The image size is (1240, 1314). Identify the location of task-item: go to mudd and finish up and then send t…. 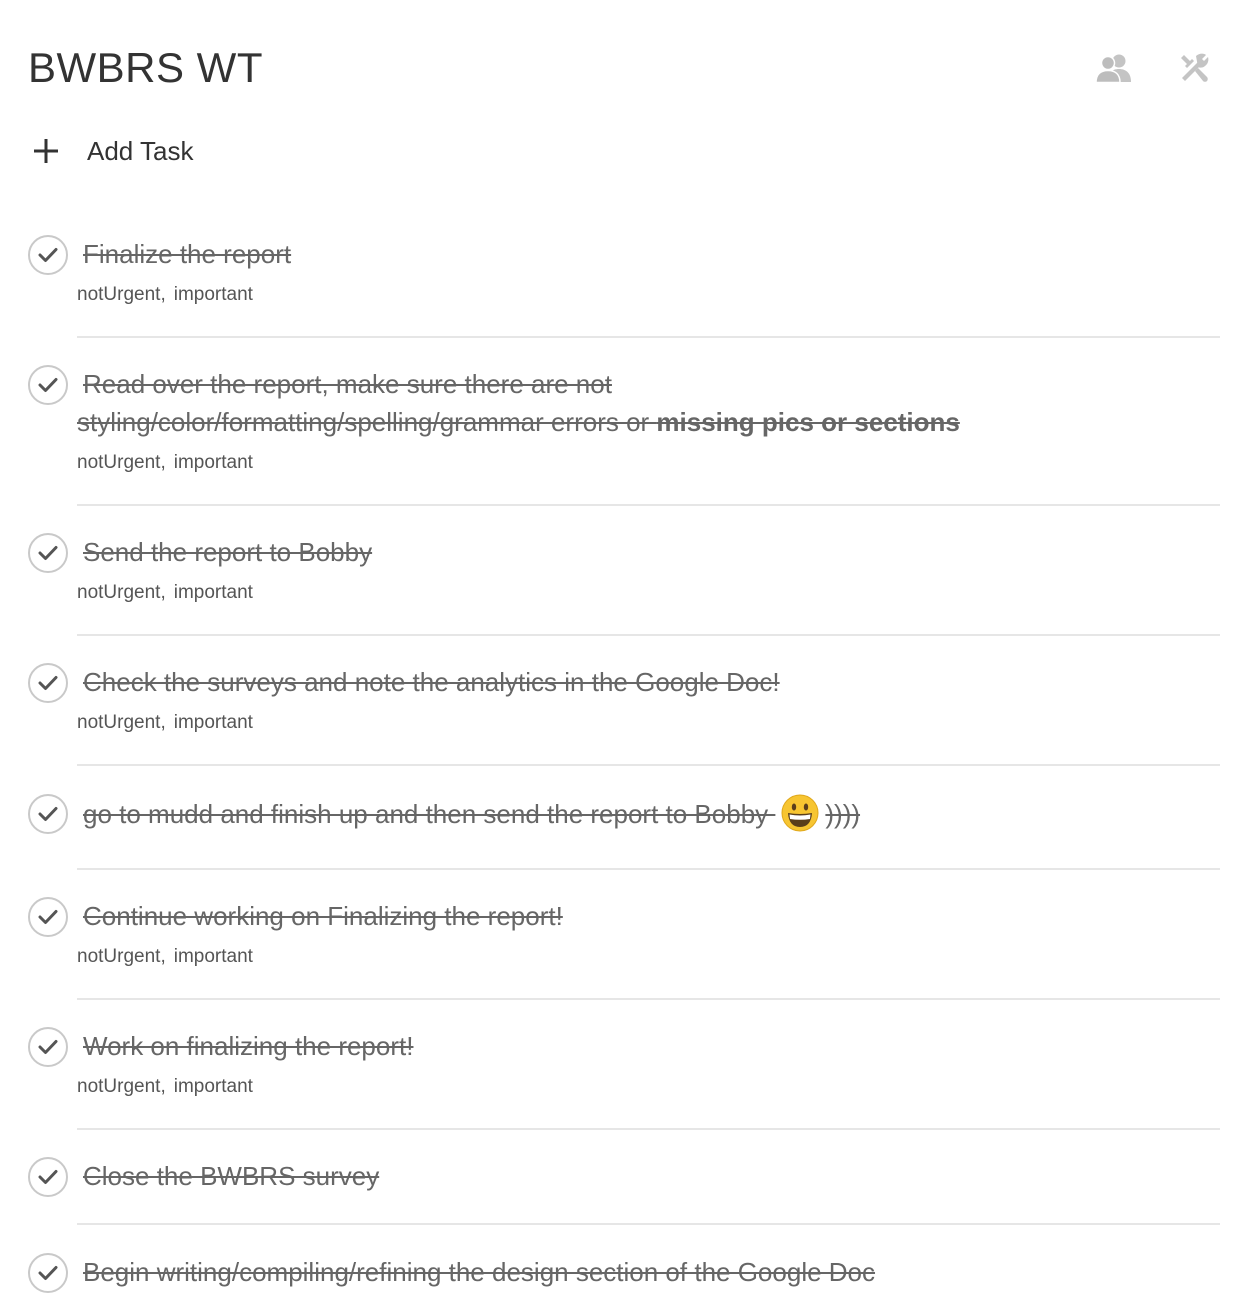
(624, 833).